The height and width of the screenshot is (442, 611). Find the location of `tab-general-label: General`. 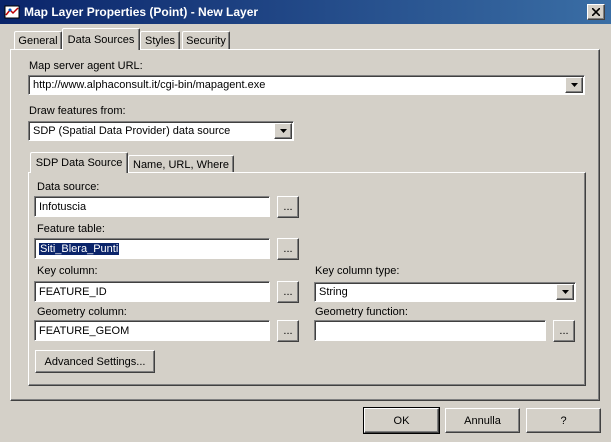

tab-general-label: General is located at coordinates (38, 40).